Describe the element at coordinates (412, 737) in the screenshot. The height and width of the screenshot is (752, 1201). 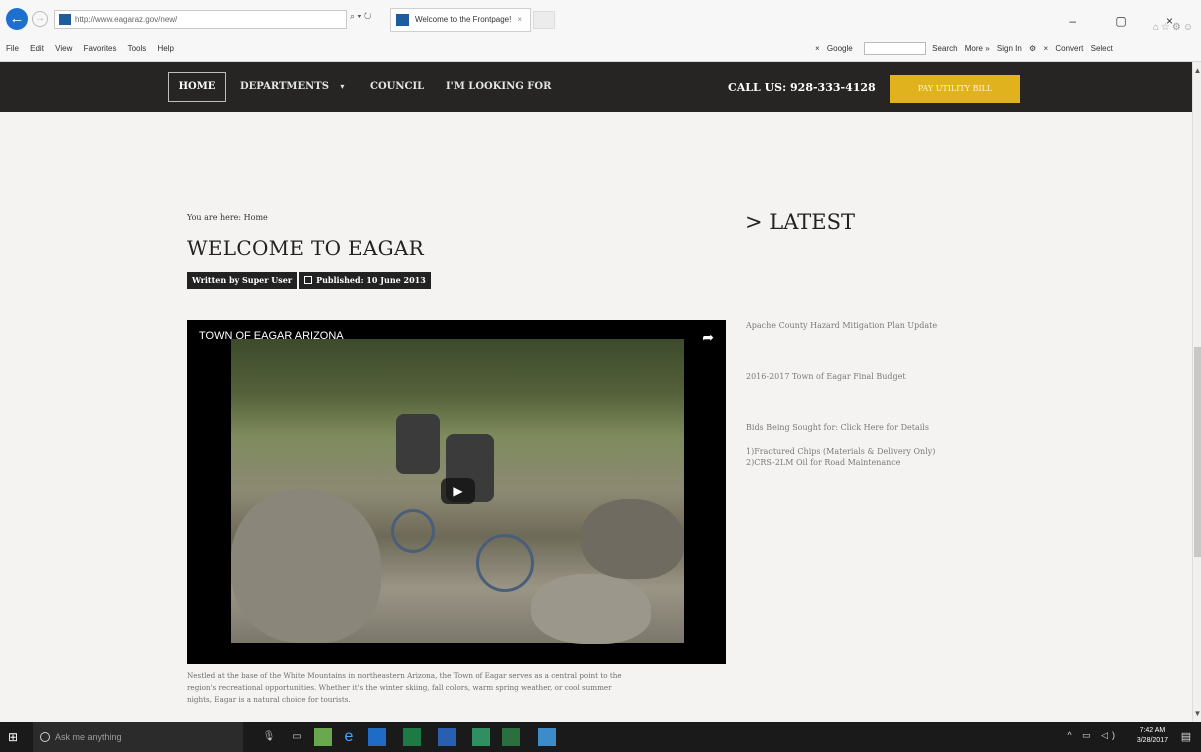
I see `excel-icon` at that location.